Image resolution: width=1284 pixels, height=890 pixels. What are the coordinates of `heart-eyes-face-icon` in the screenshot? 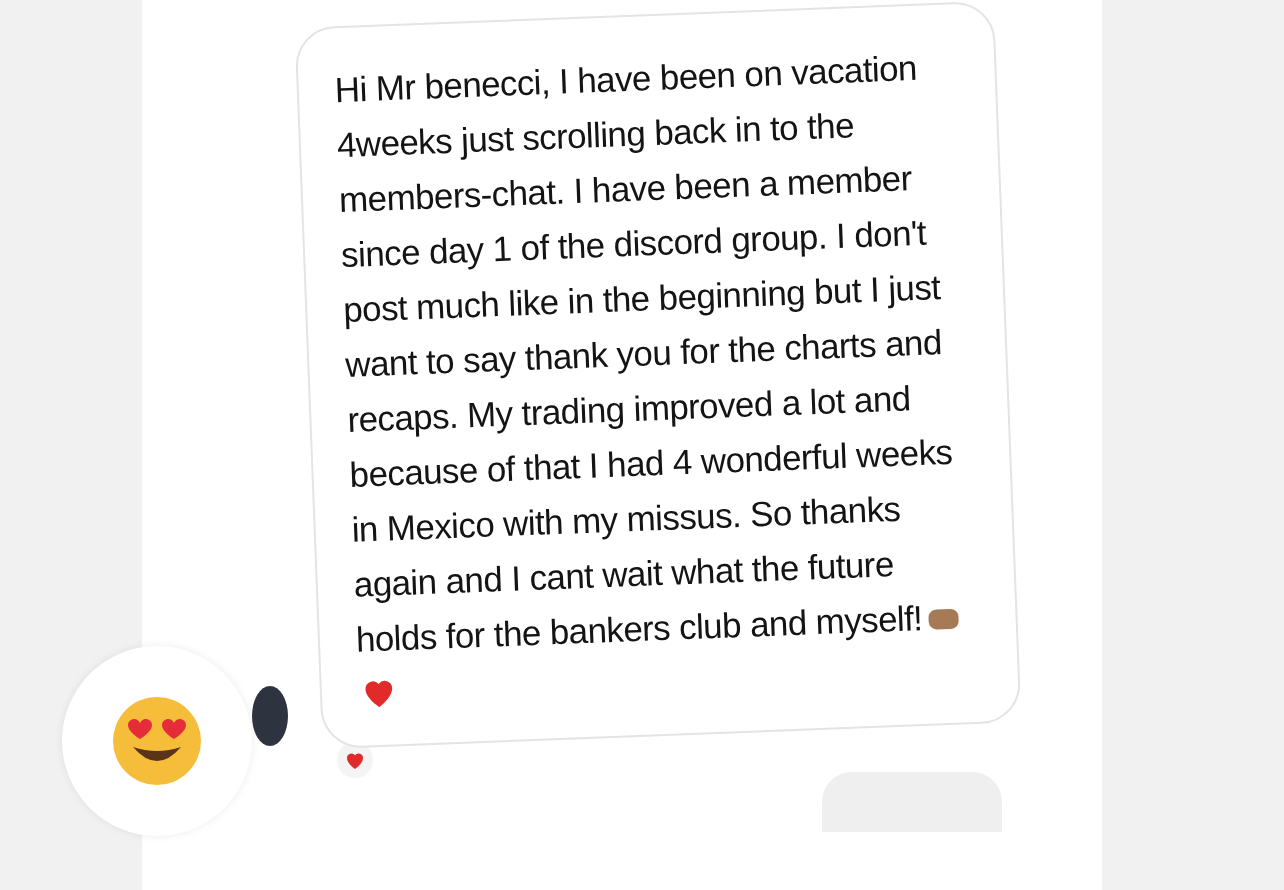 It's located at (157, 741).